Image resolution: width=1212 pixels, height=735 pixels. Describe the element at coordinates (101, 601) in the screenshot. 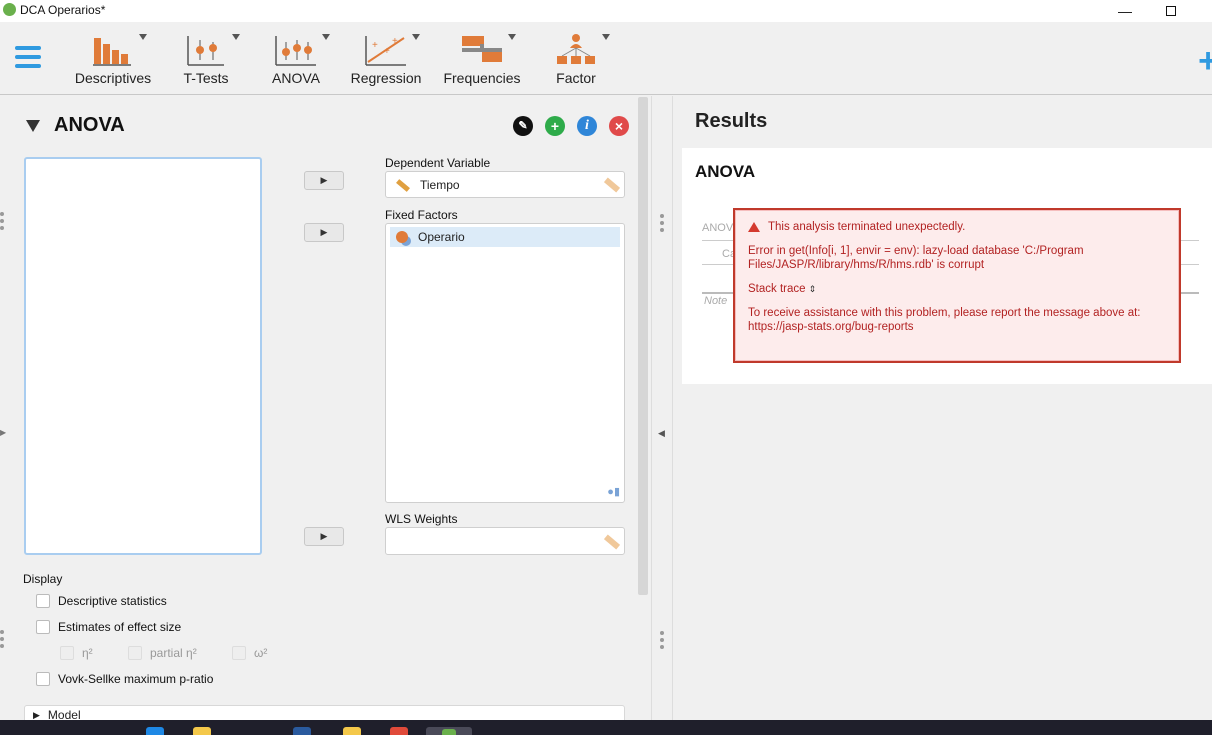

I see `descriptive-statistics-checkbox: Descriptive statistics` at that location.